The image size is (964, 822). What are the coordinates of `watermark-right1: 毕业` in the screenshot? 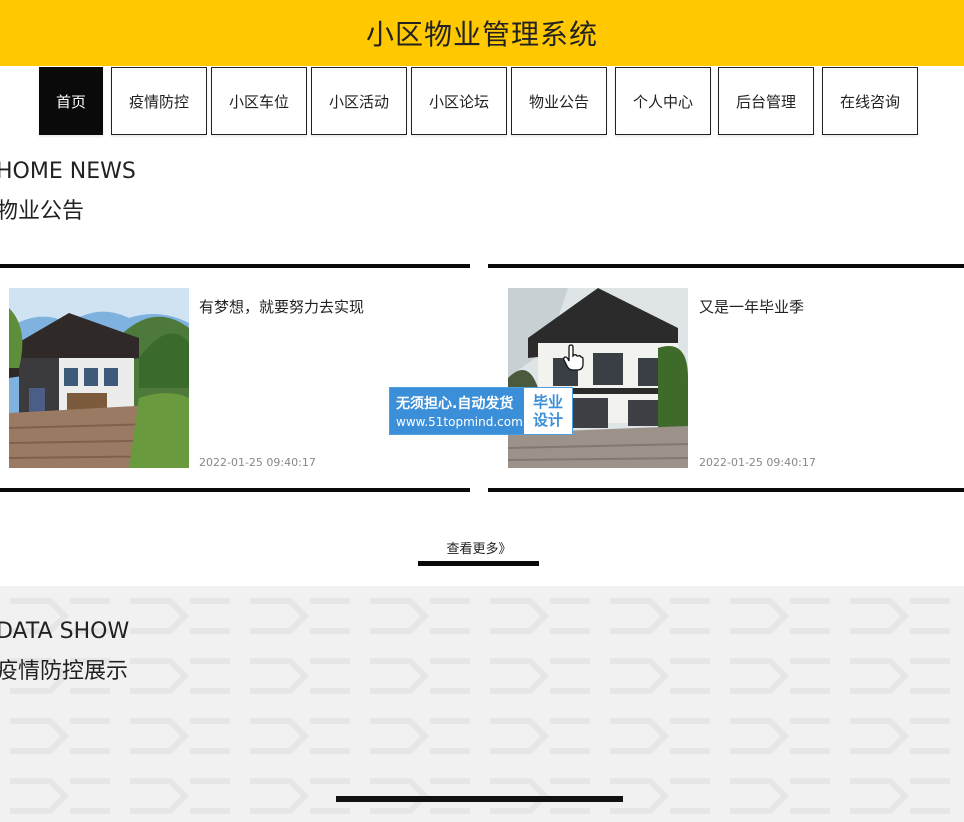 It's located at (547, 402).